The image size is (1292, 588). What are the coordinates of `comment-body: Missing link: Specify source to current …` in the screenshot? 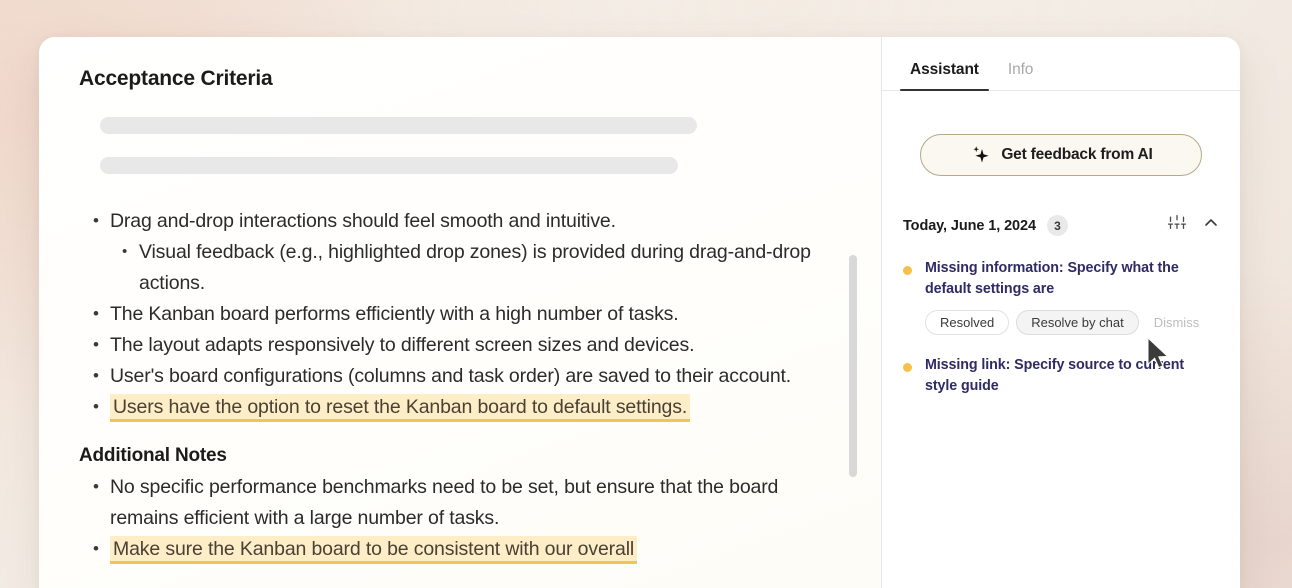 It's located at (1073, 376).